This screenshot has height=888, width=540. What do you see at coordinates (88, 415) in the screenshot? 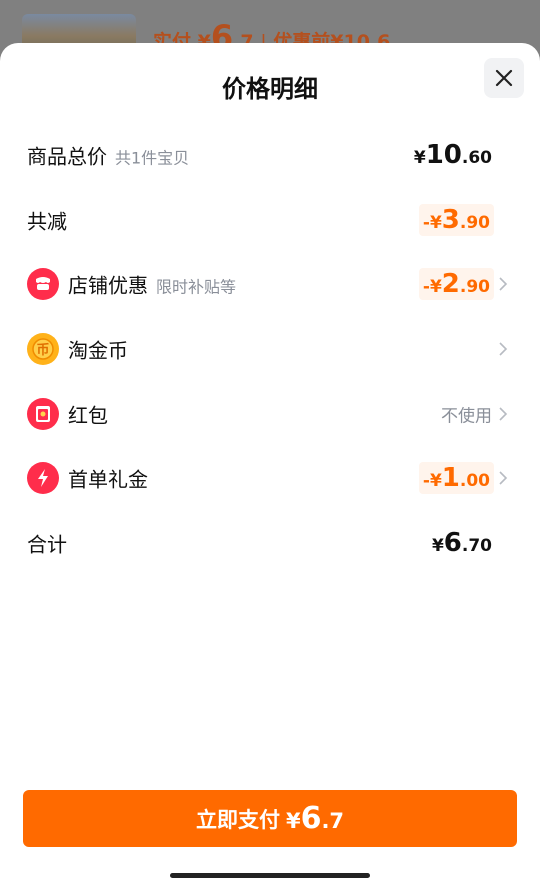
I see `red-packet-label: 红包` at bounding box center [88, 415].